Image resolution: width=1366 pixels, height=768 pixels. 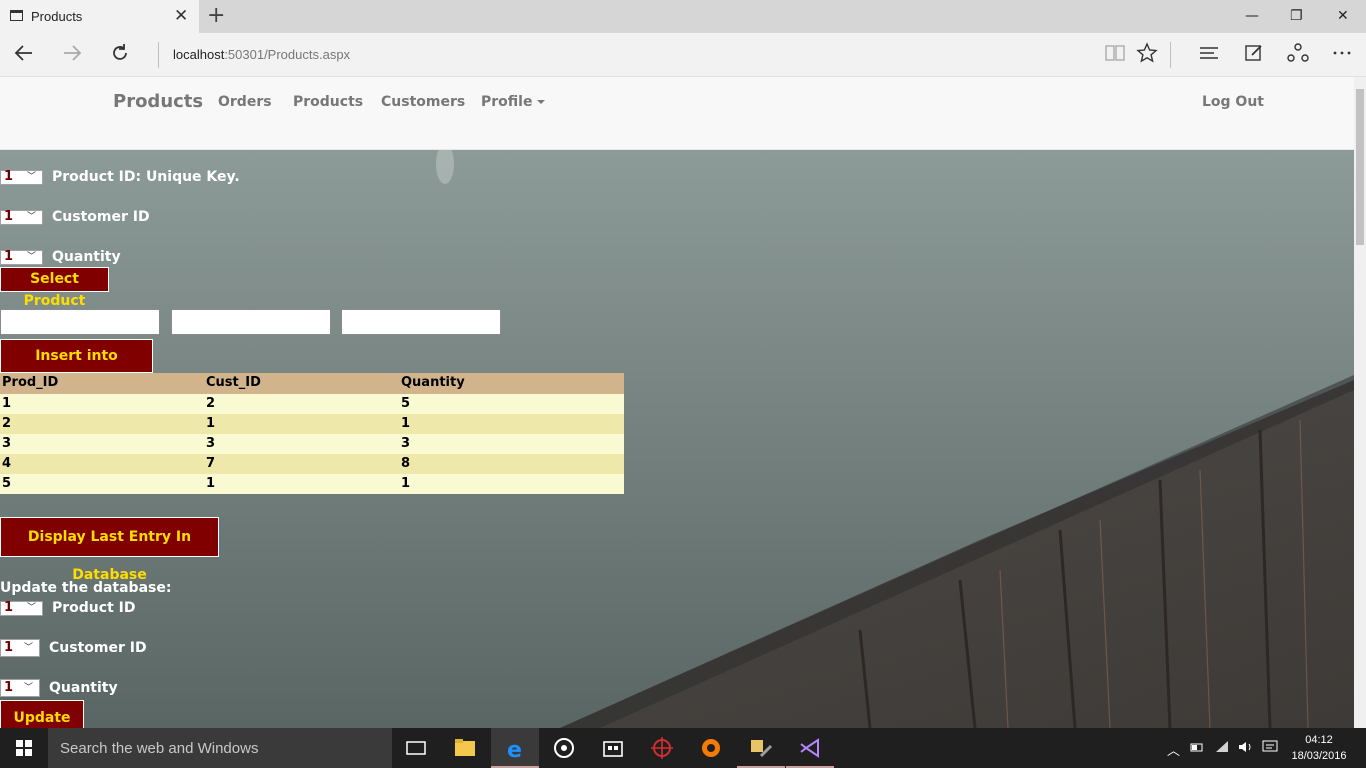 What do you see at coordinates (211, 463) in the screenshot?
I see `table-cell: 7` at bounding box center [211, 463].